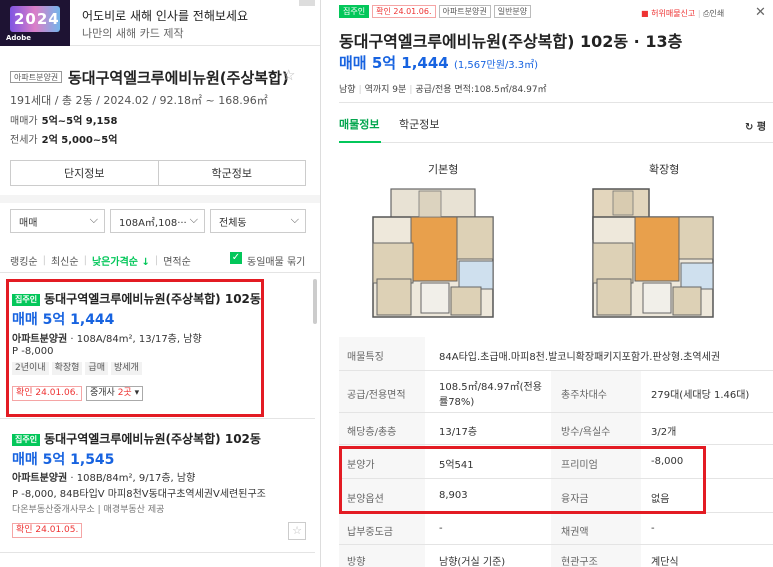  Describe the element at coordinates (556, 556) in the screenshot. I see `table-row: 방향 남향(거실 기준) 현관구조 계단식` at that location.